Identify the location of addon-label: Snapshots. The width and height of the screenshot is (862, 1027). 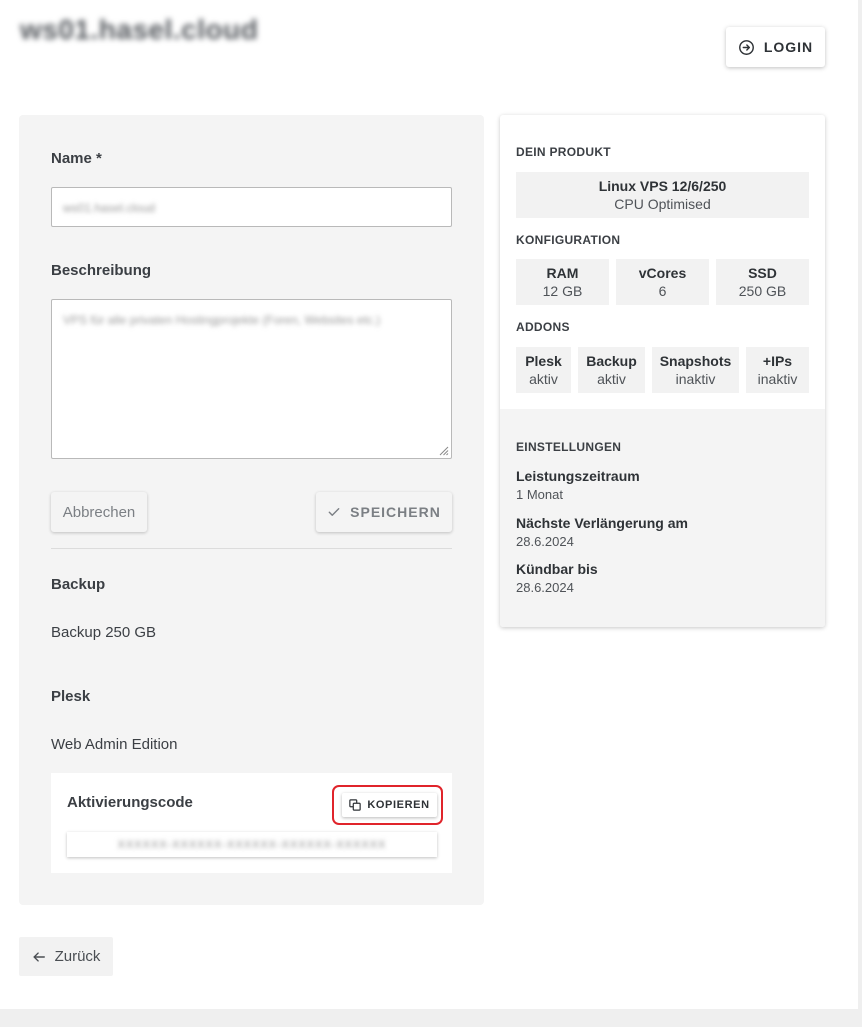
(695, 361).